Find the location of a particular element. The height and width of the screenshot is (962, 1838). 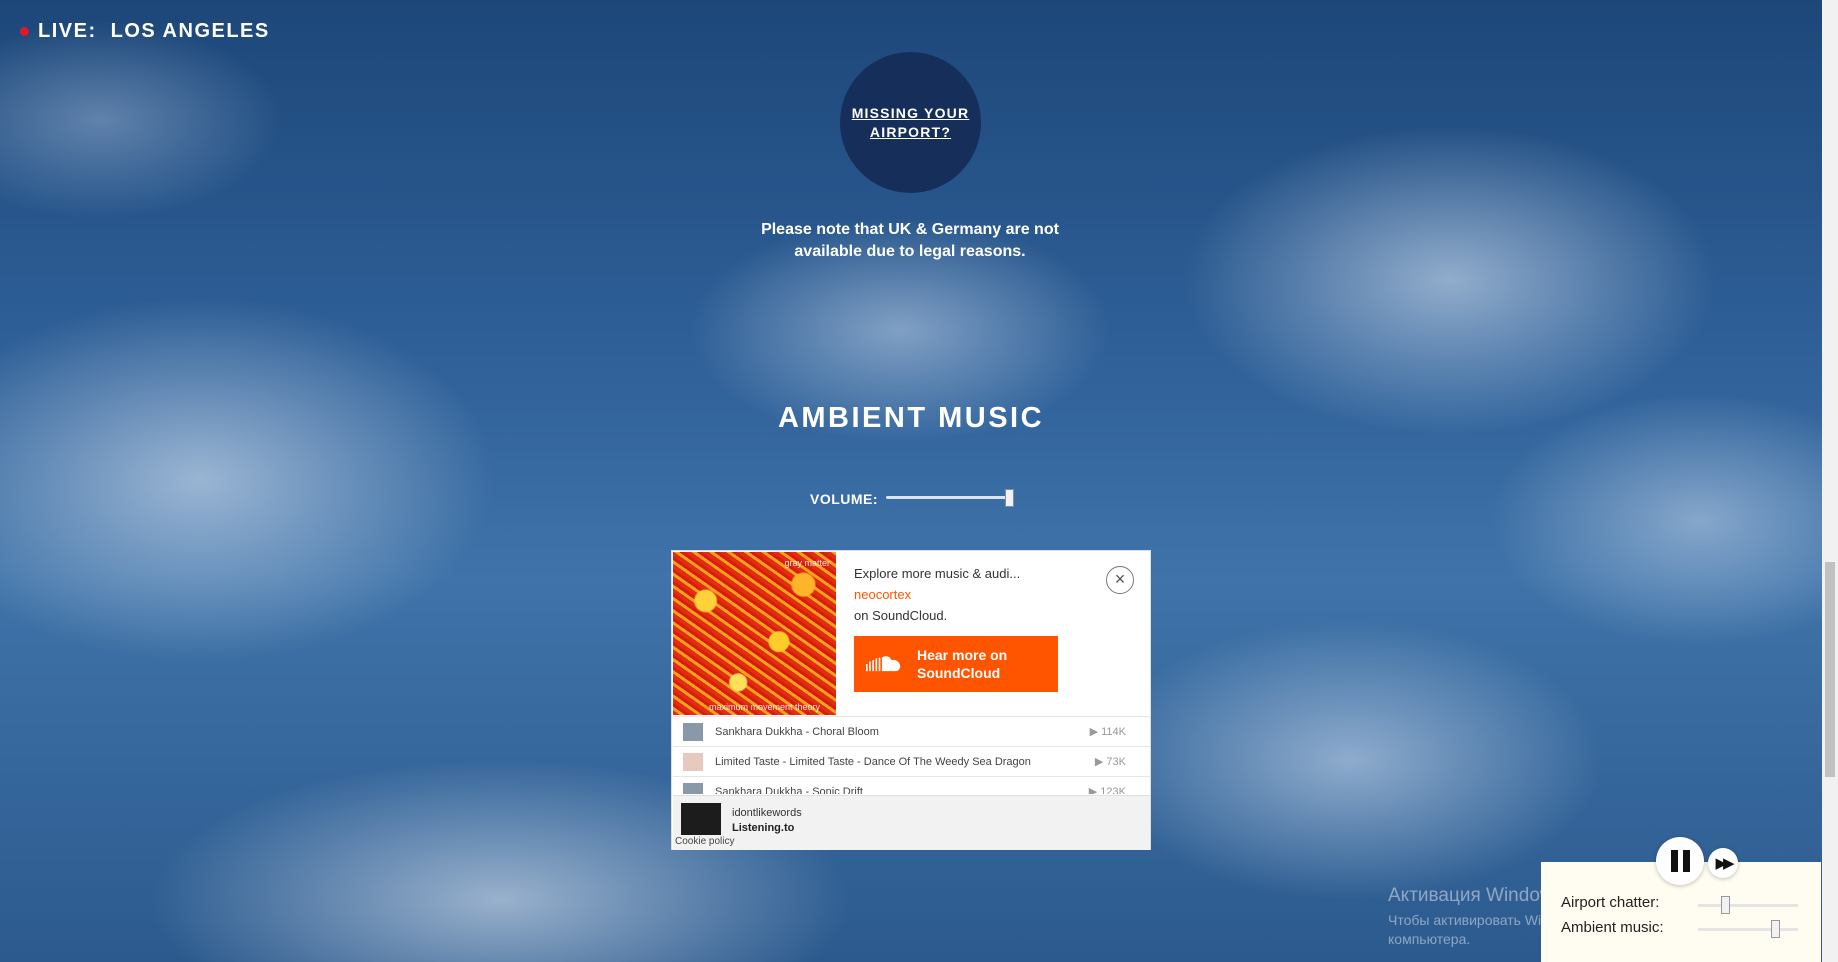

airport-chatter-label: Airport chatter: is located at coordinates (1610, 902).